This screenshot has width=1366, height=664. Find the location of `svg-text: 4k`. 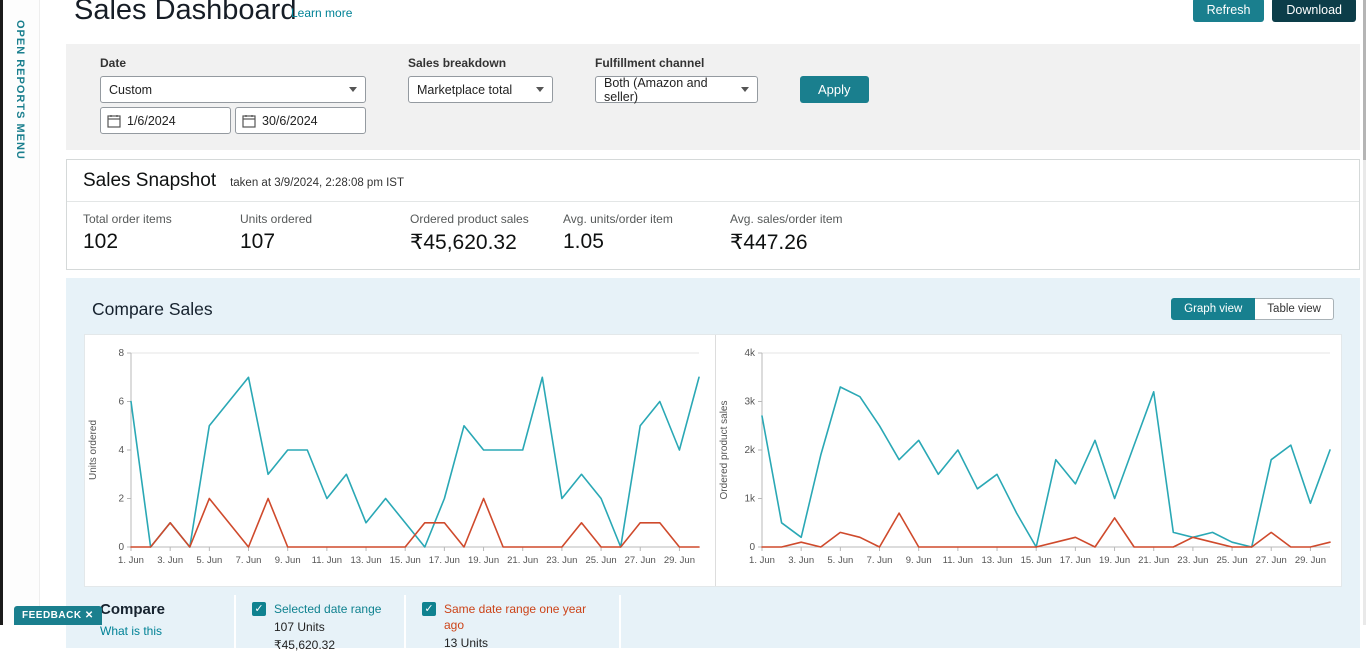

svg-text: 4k is located at coordinates (750, 353).